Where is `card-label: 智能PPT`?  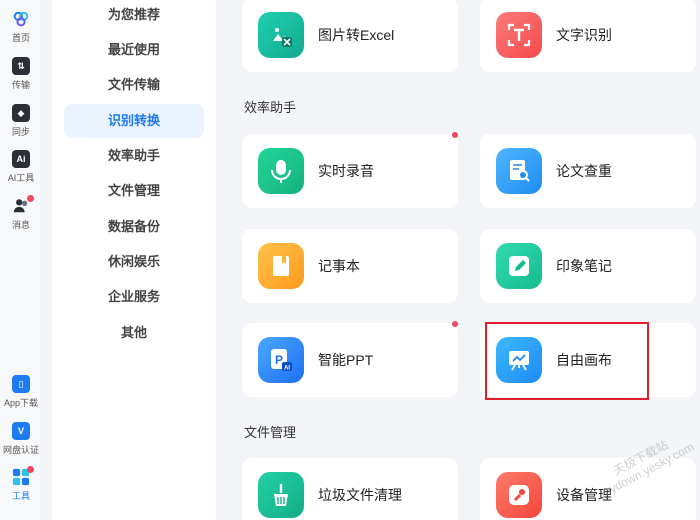 card-label: 智能PPT is located at coordinates (346, 360).